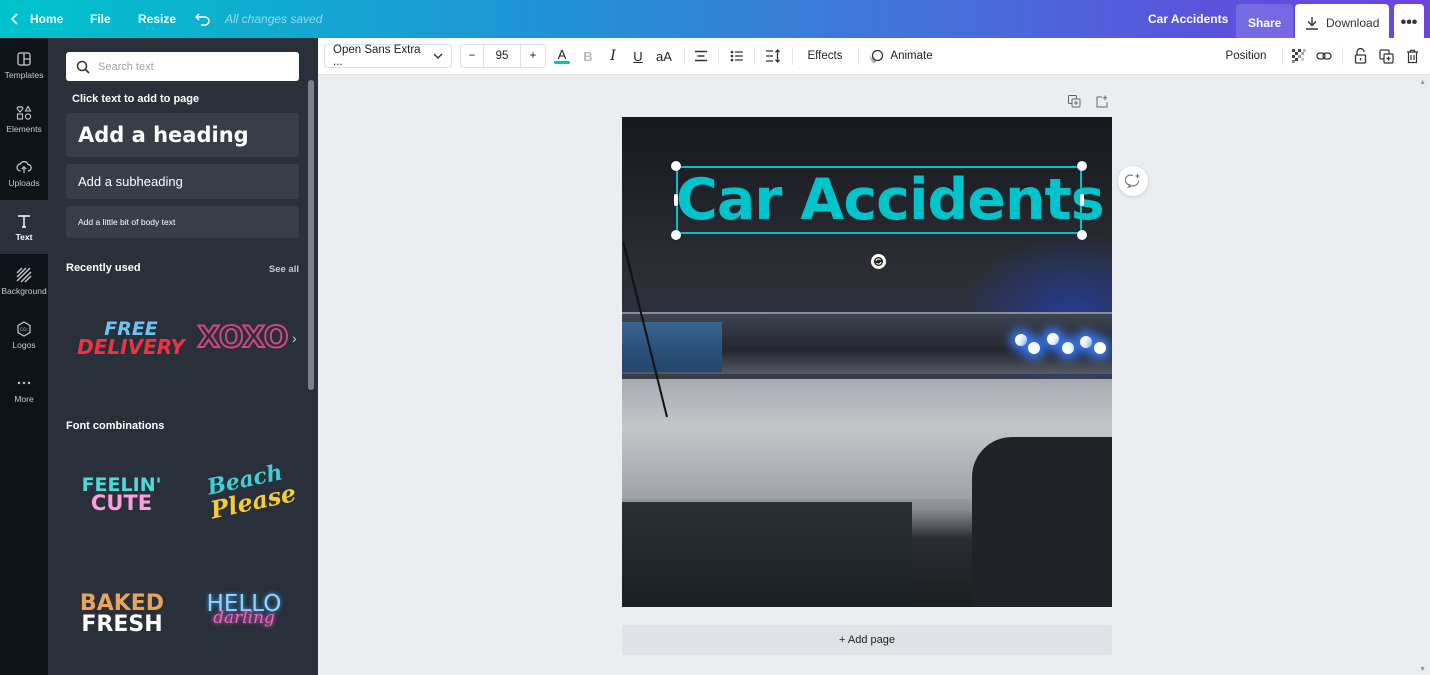 The width and height of the screenshot is (1430, 675). Describe the element at coordinates (247, 491) in the screenshot. I see `combo-beach-please: Beach Please` at that location.